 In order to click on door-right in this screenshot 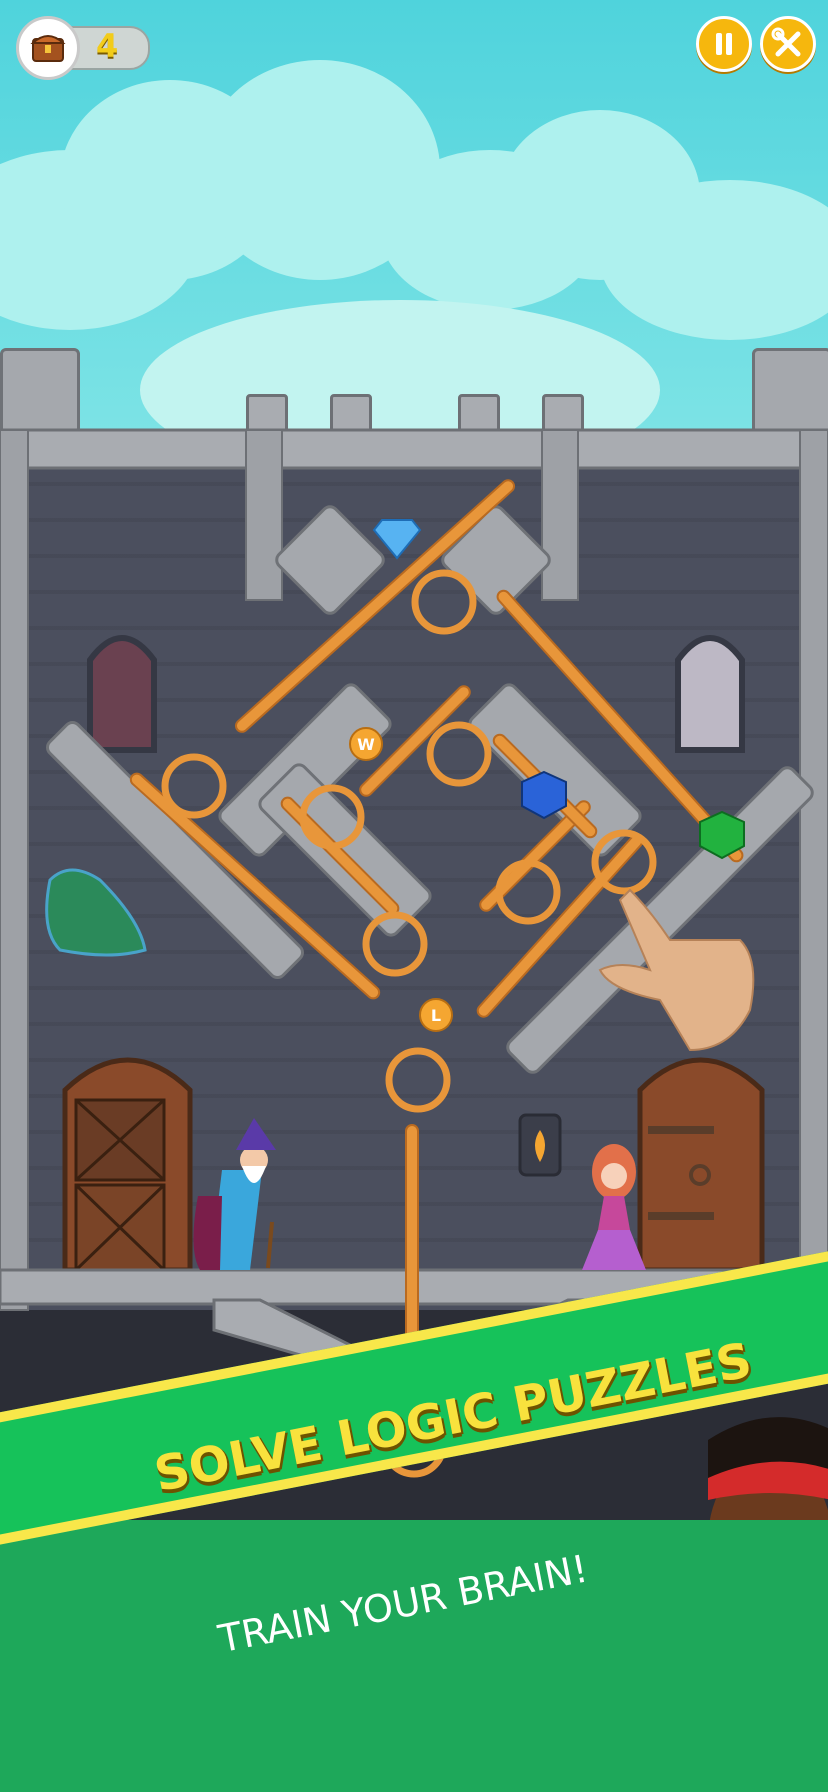, I will do `click(701, 1165)`.